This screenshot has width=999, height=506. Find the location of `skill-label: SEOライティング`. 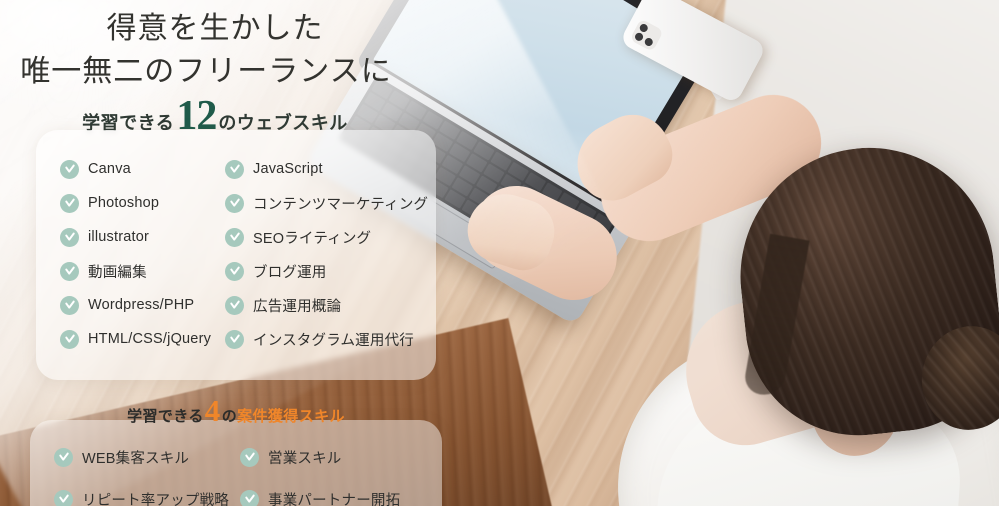

skill-label: SEOライティング is located at coordinates (312, 238).